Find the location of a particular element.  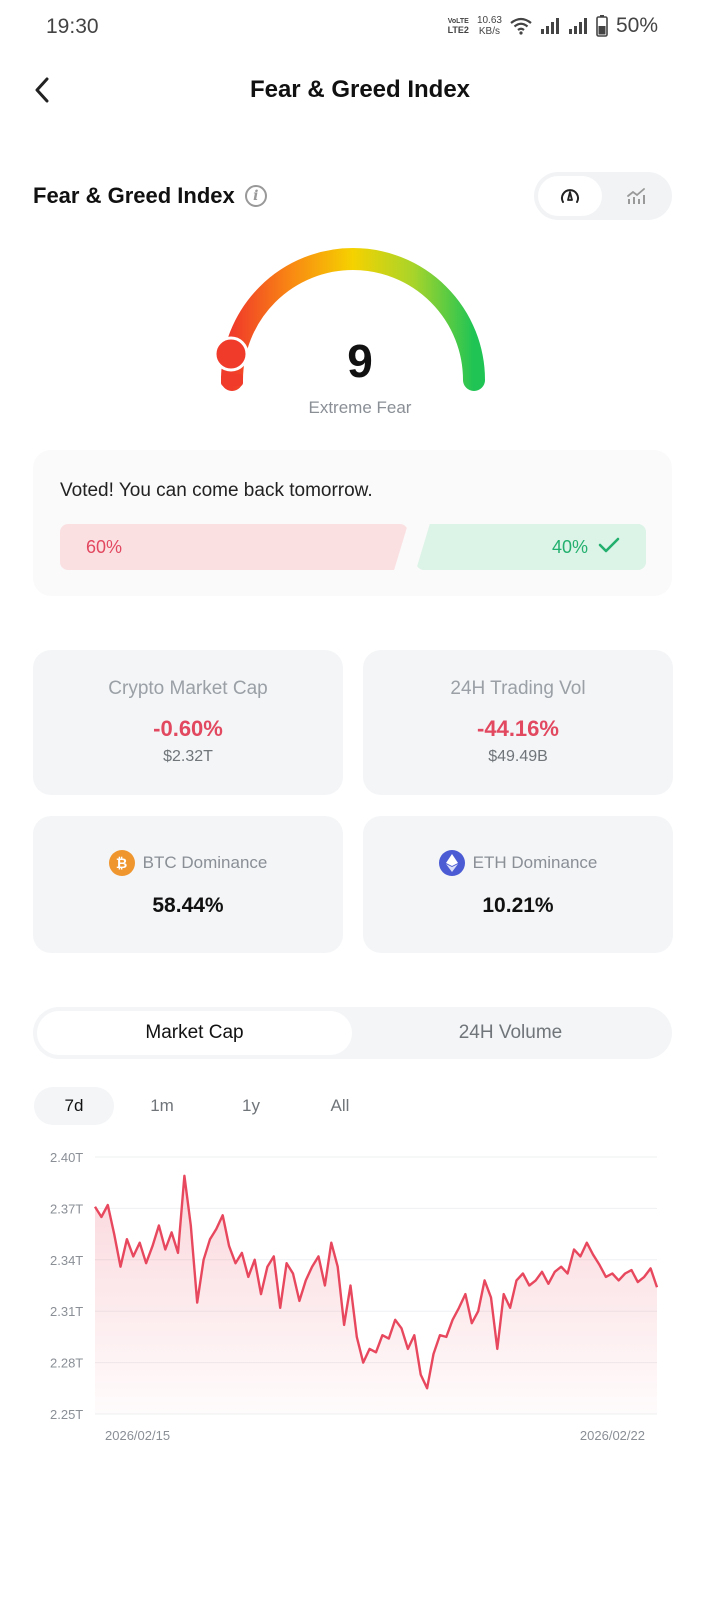

wifi-icon is located at coordinates (521, 26).